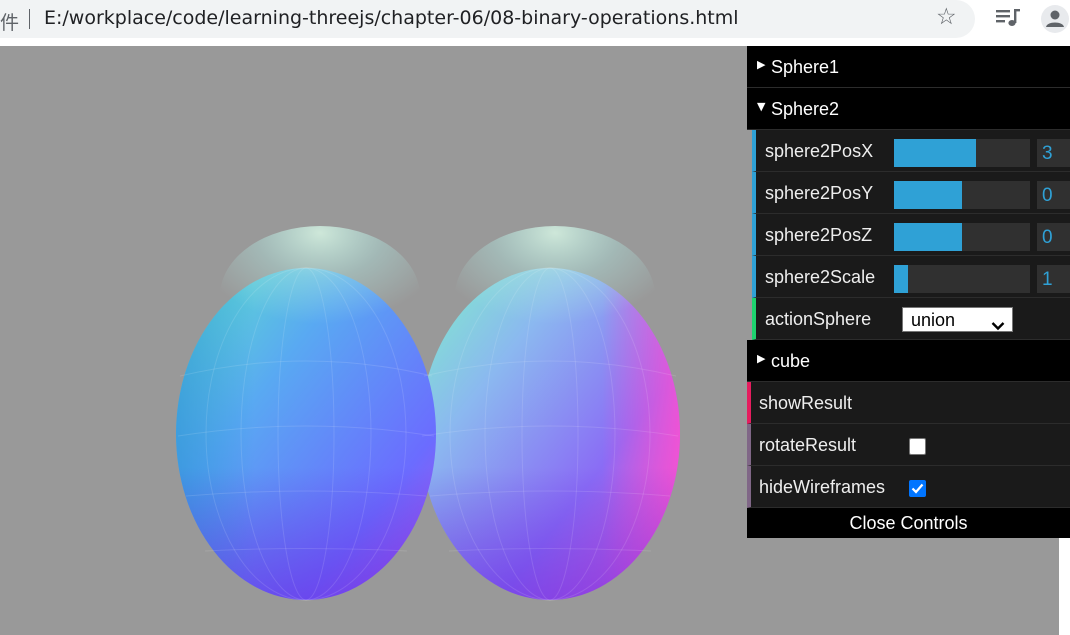 This screenshot has width=1070, height=635. I want to click on sphere2posy-input: 0, so click(1053, 195).